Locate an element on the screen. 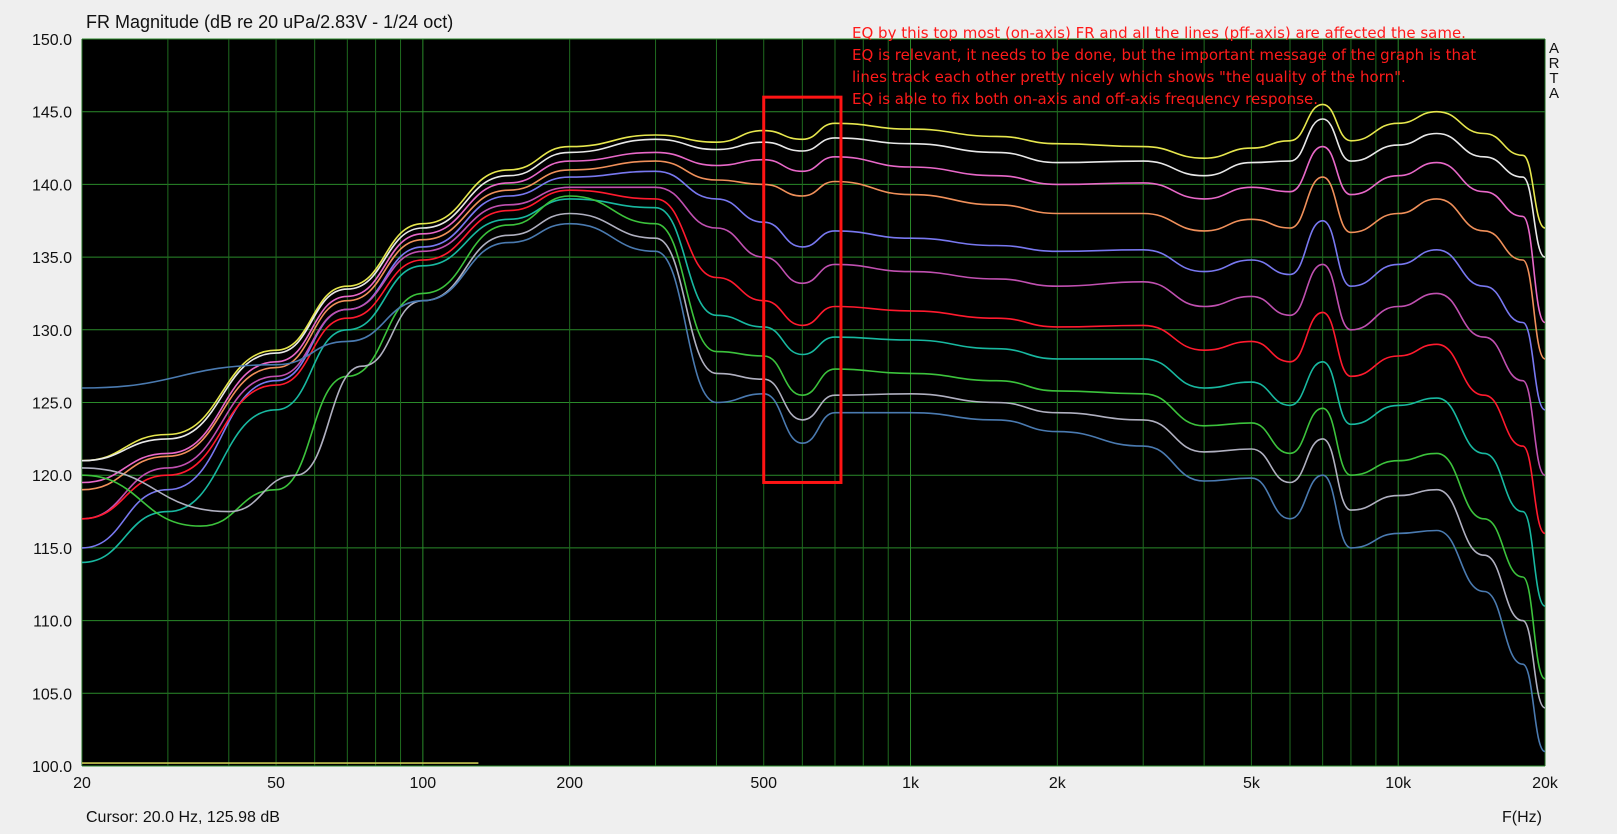 This screenshot has width=1617, height=834. x-tick-label: 1k is located at coordinates (911, 783).